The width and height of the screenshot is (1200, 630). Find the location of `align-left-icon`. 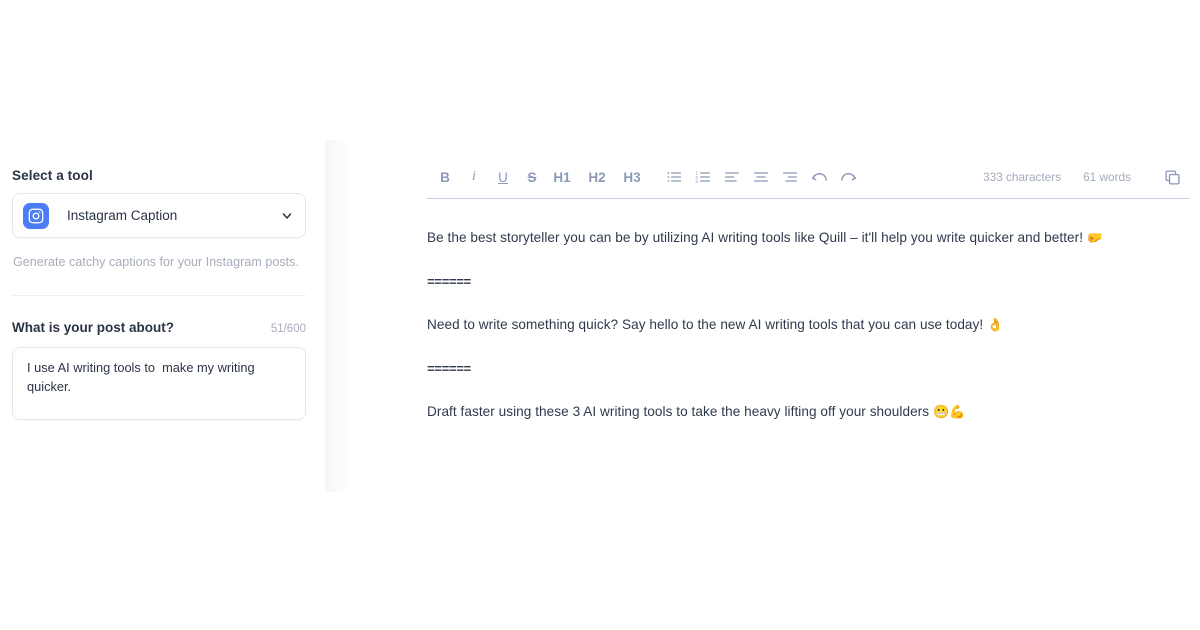

align-left-icon is located at coordinates (732, 177).